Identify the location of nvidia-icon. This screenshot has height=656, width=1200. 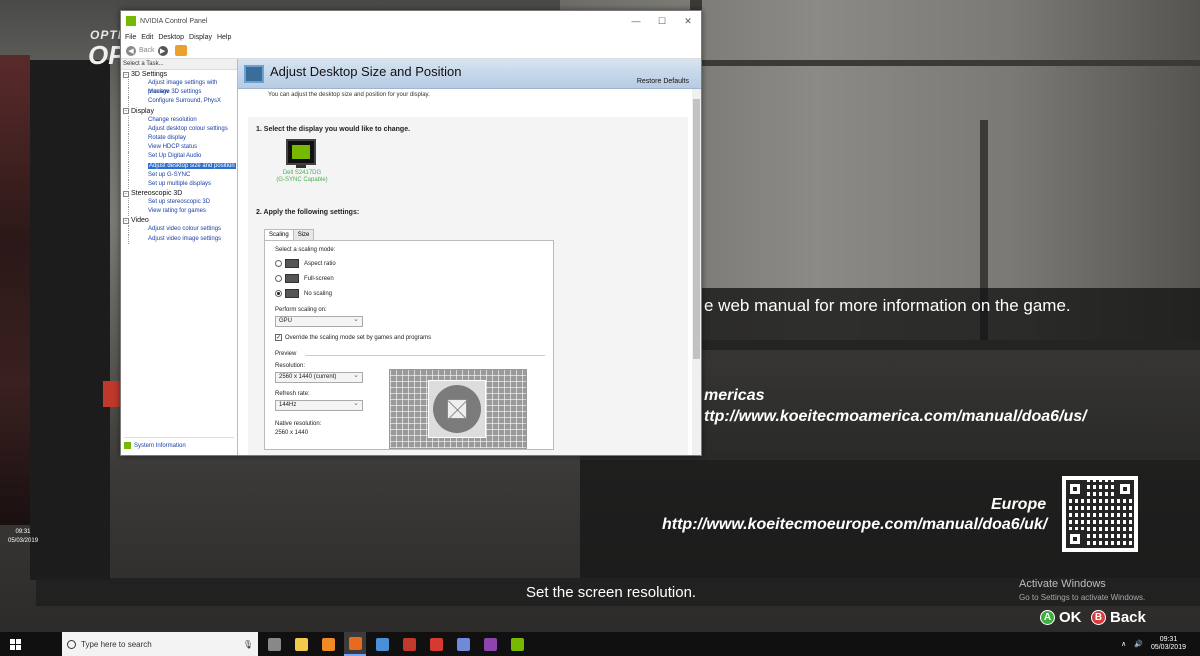
(517, 644).